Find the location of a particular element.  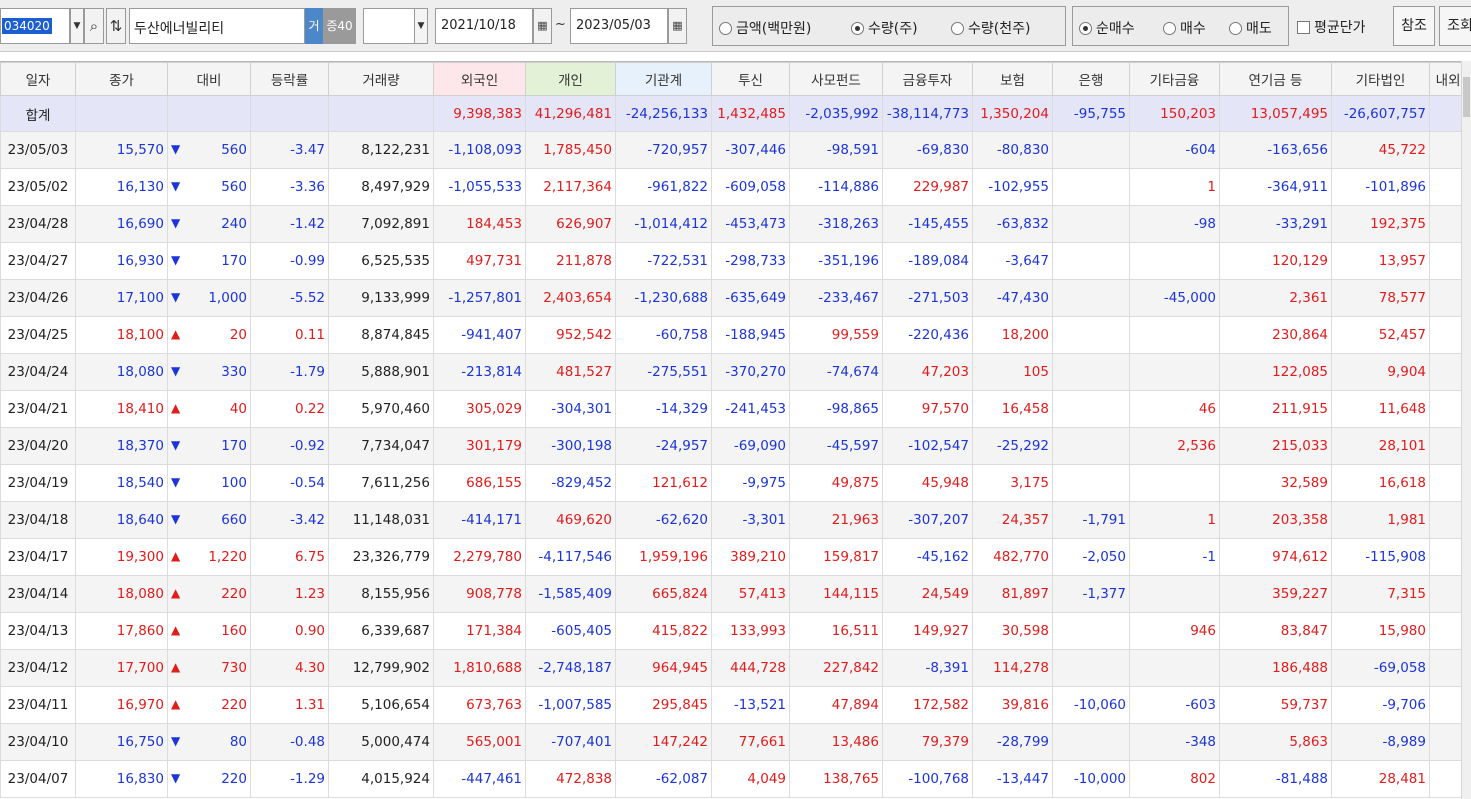

column-header-rate: 등락률 is located at coordinates (289, 79).